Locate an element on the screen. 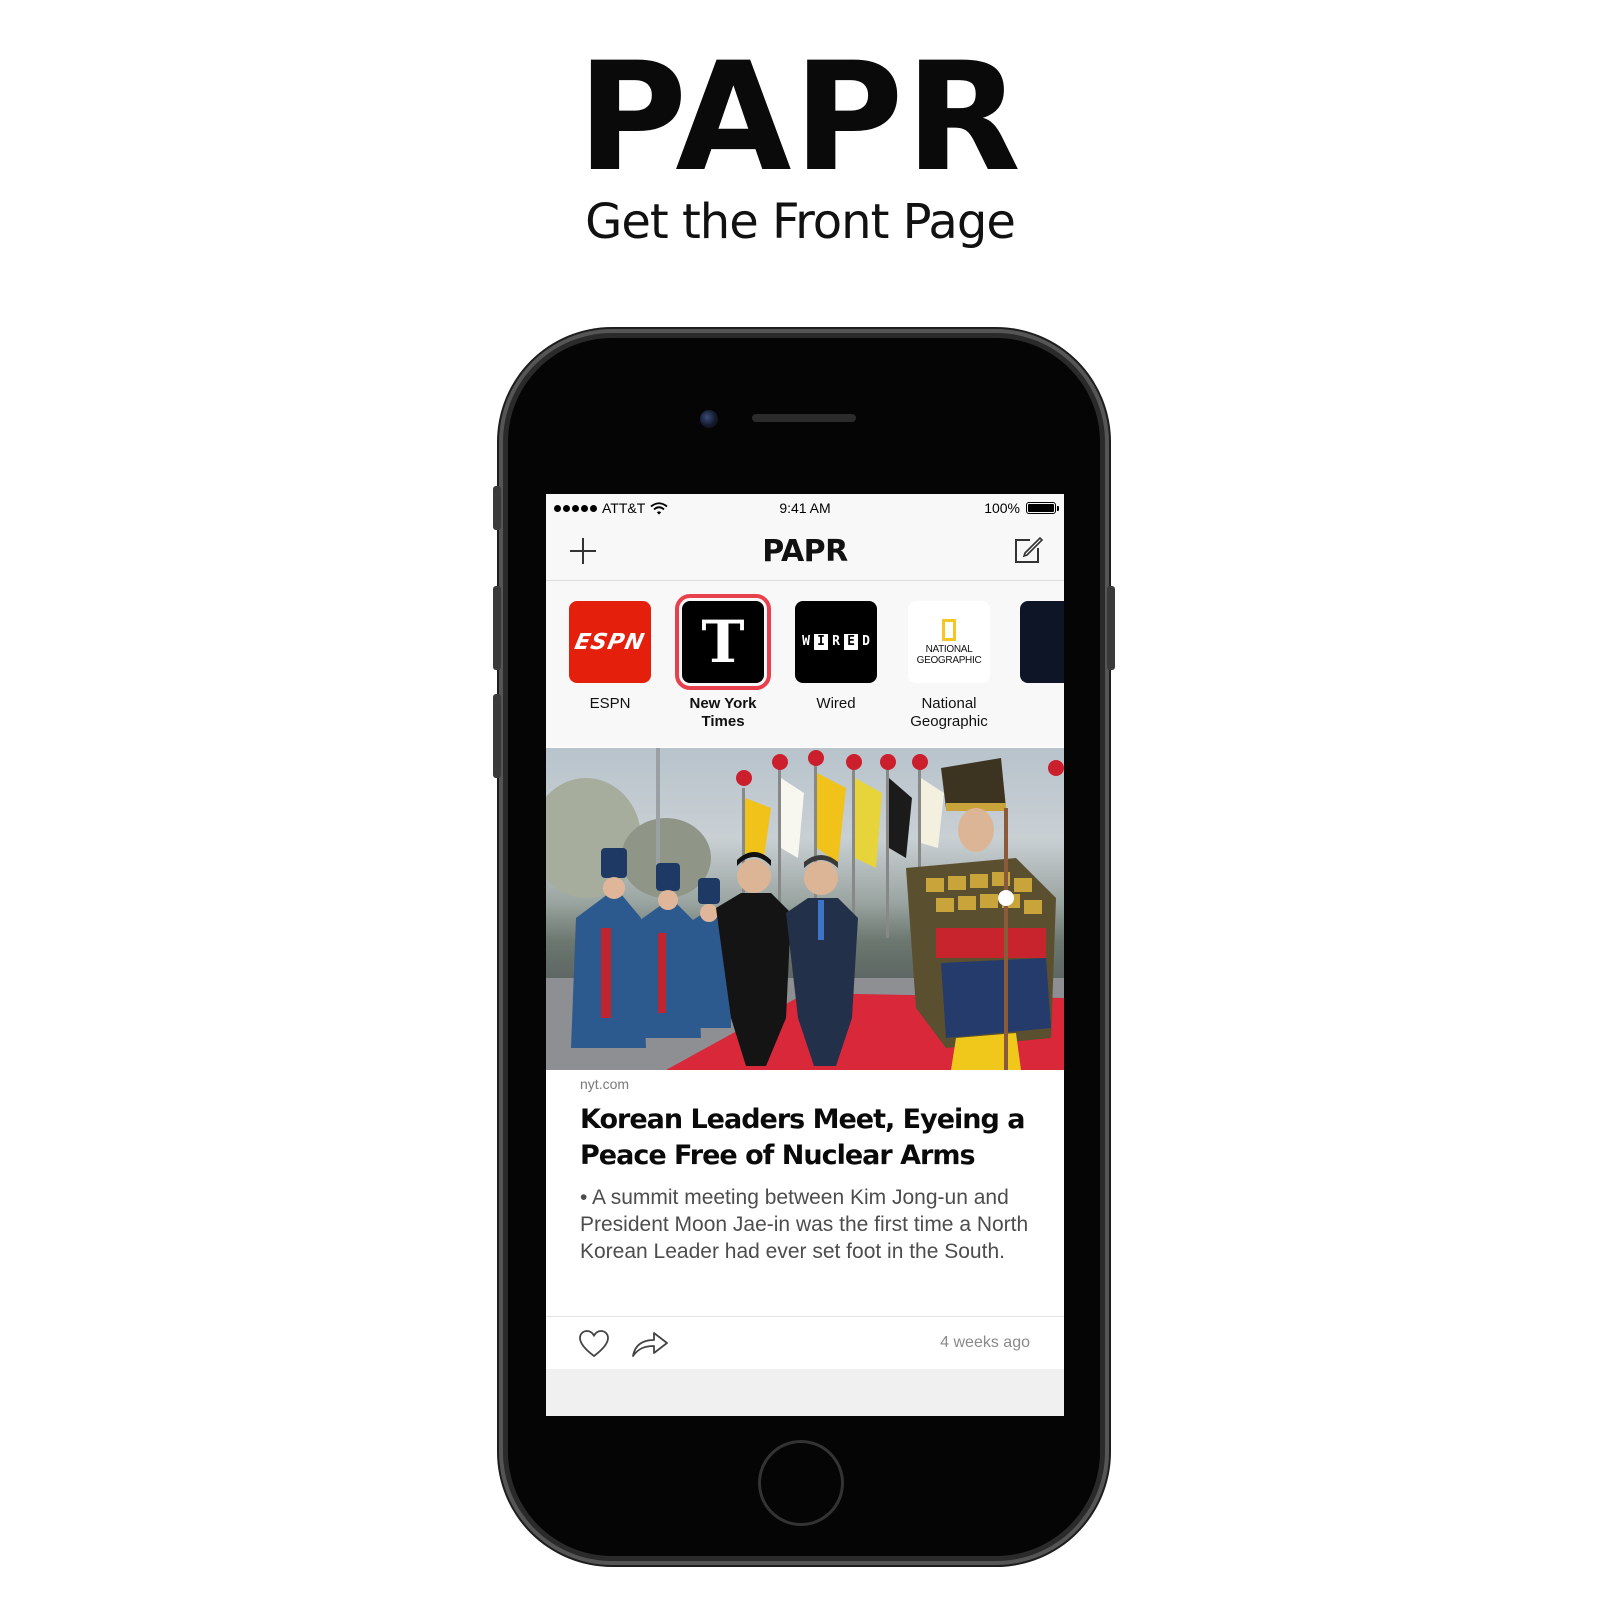  source-label: Wired is located at coordinates (836, 703).